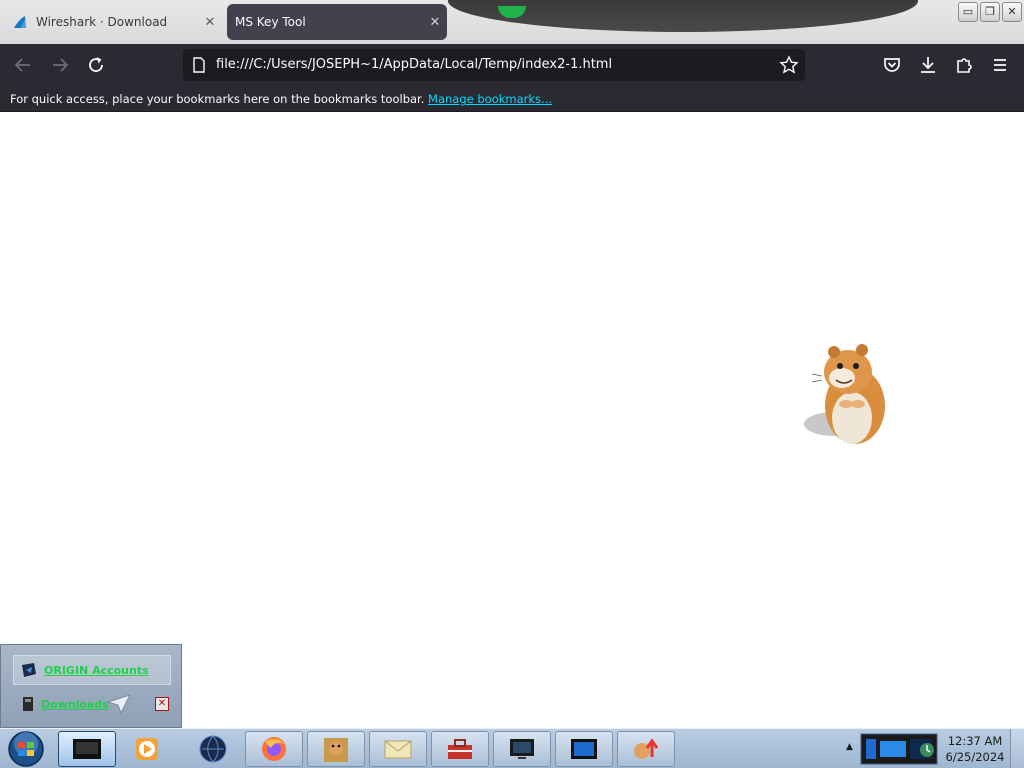  Describe the element at coordinates (789, 65) in the screenshot. I see `star-bookmark-icon` at that location.